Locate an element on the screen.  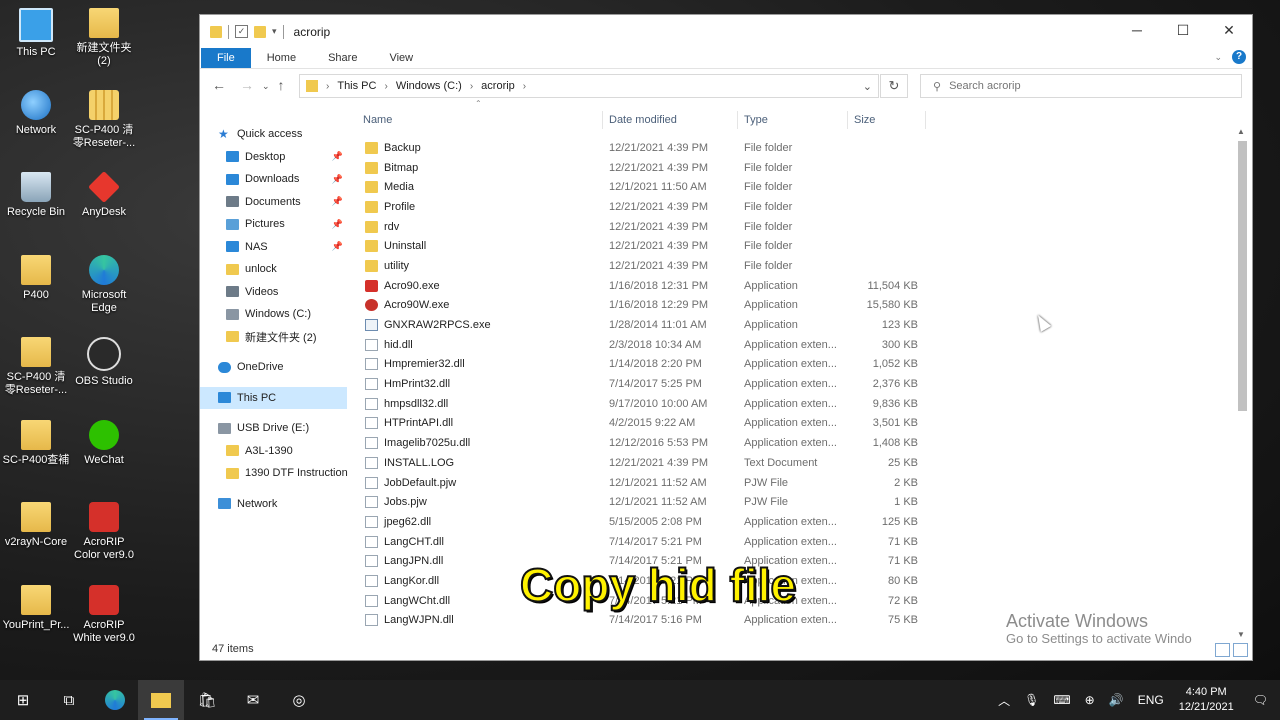
desktop-shortcut: 新建文件夹 (2) is located at coordinates (104, 38).